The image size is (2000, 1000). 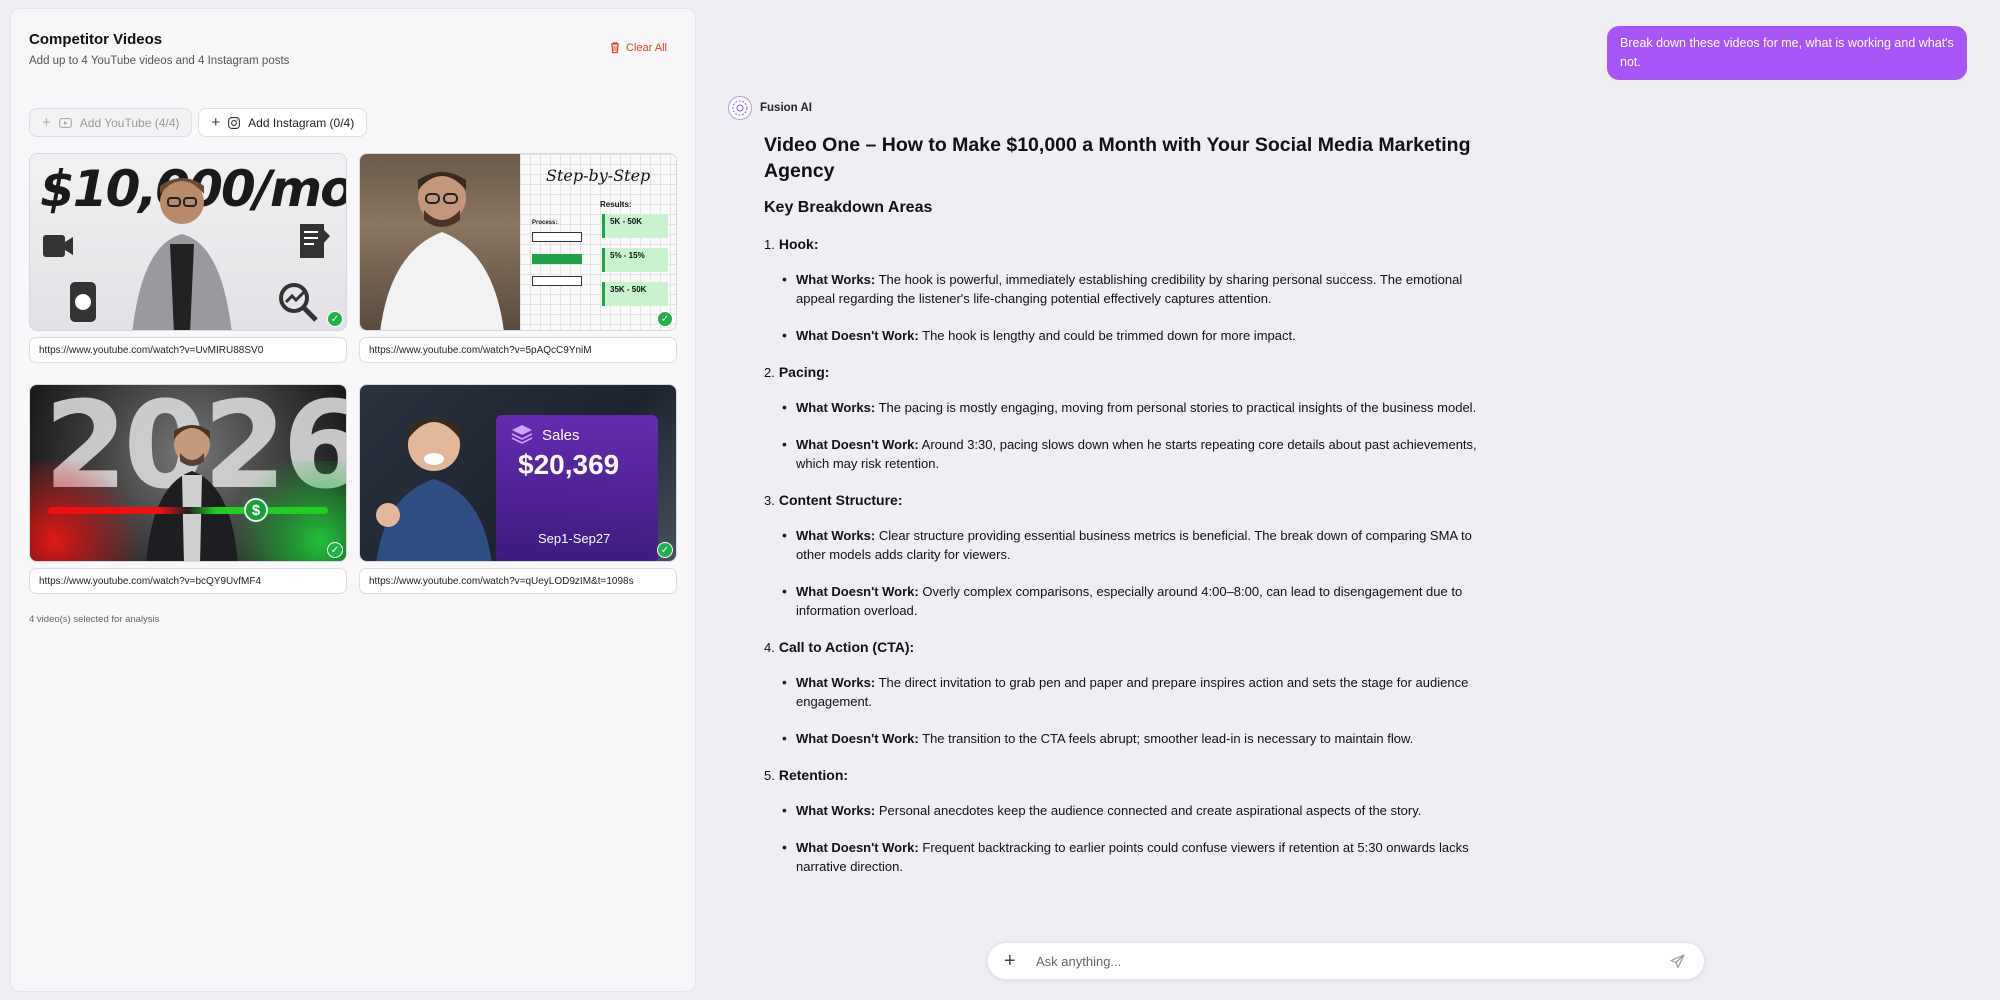 What do you see at coordinates (598, 175) in the screenshot?
I see `thumbnail-title: Step-by-Step` at bounding box center [598, 175].